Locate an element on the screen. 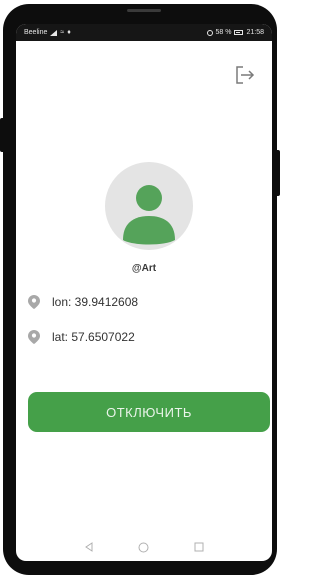  longitude-row: lon: 39.9412608 is located at coordinates (83, 302).